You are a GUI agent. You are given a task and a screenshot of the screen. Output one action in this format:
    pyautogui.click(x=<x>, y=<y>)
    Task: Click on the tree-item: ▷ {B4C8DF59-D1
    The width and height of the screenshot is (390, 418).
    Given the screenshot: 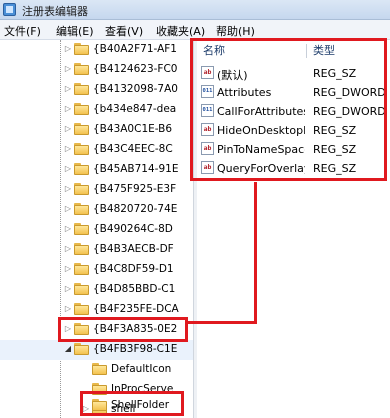 What is the action you would take?
    pyautogui.click(x=96, y=270)
    